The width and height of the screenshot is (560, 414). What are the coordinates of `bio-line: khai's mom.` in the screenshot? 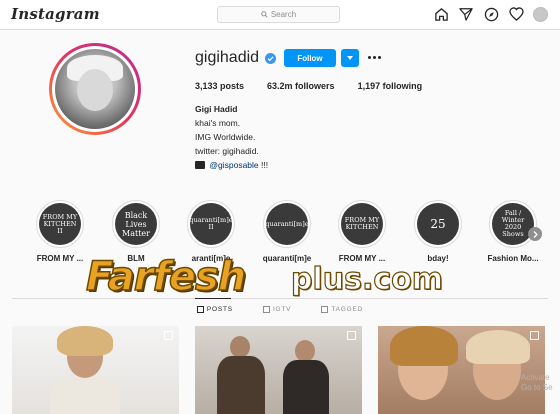 It's located at (218, 123).